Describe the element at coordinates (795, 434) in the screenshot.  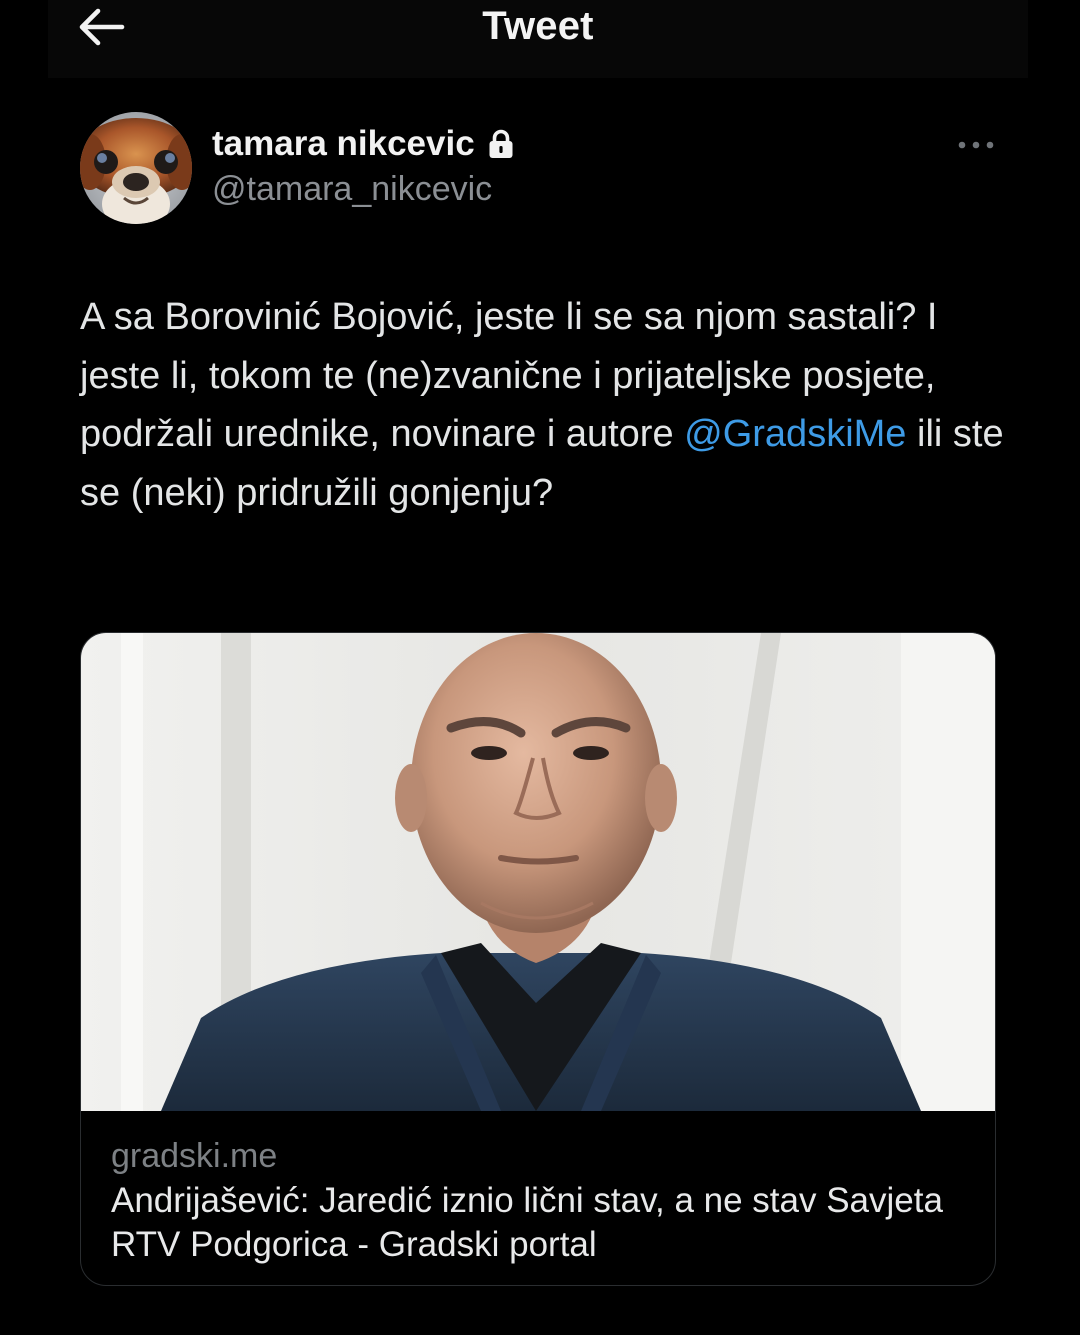
I see `mention-link: @GradskiMe` at that location.